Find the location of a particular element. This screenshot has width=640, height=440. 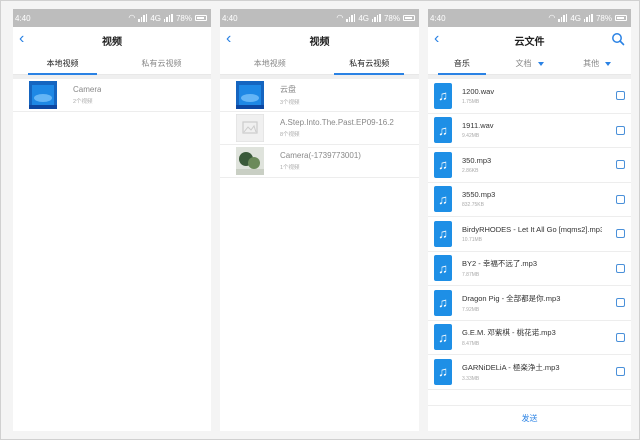

file-row: ♫ Dragon Pig - 全部都是你.mp3 7.92MB is located at coordinates (529, 303).